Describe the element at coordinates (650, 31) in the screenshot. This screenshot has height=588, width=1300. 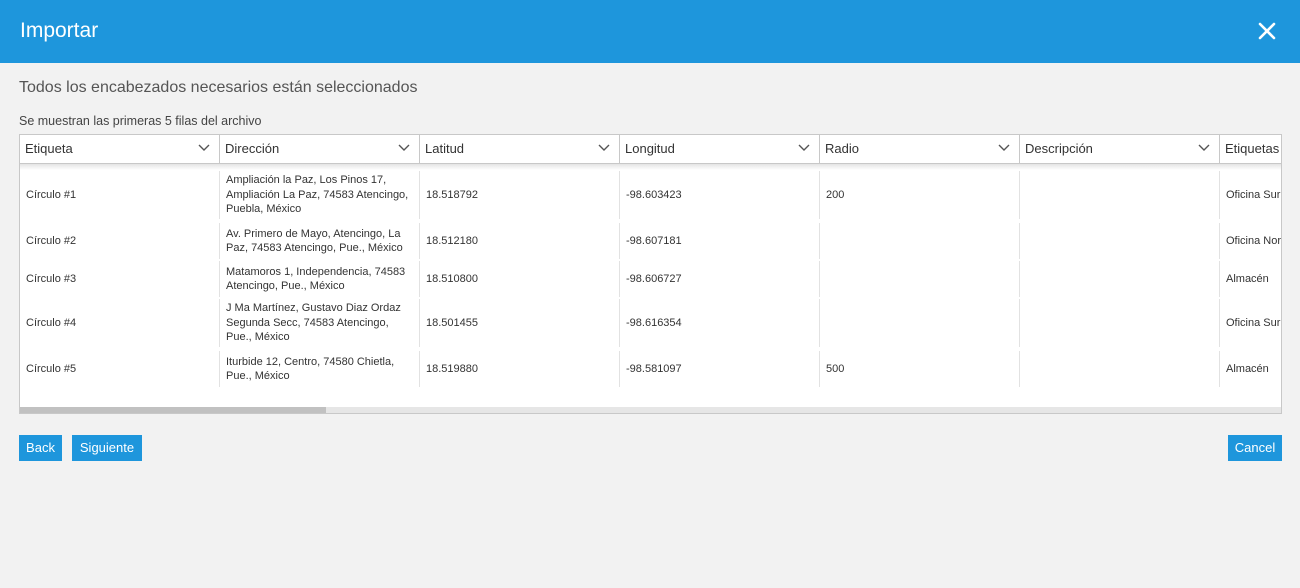
I see `dialog-header: Importar` at that location.